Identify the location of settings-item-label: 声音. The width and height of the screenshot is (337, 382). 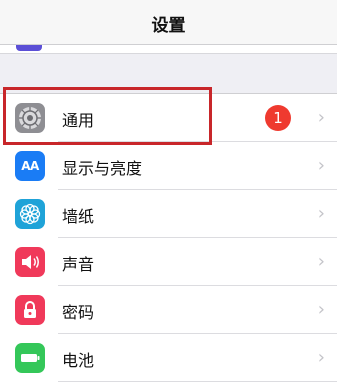
(78, 264).